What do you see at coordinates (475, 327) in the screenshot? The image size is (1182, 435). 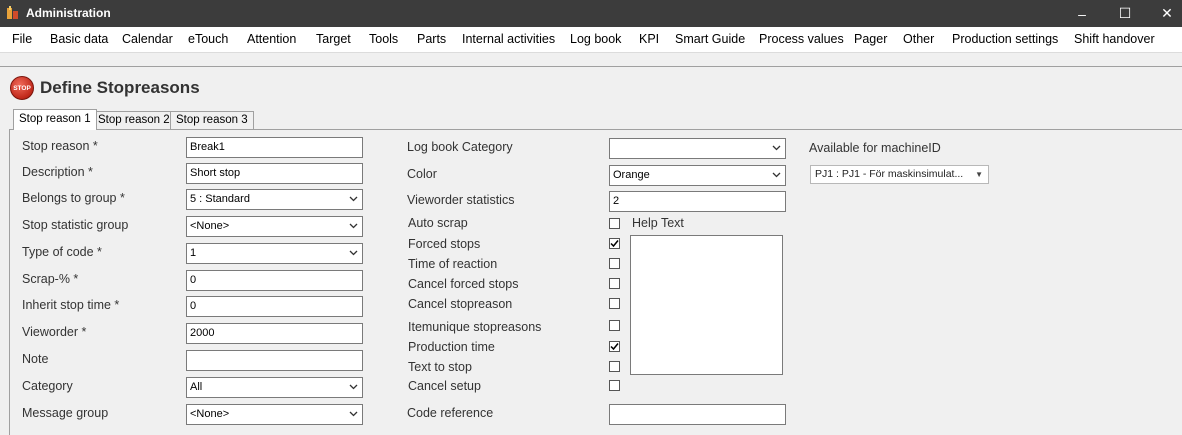 I see `itemunique-stopreasons-label: Itemunique stopreasons` at bounding box center [475, 327].